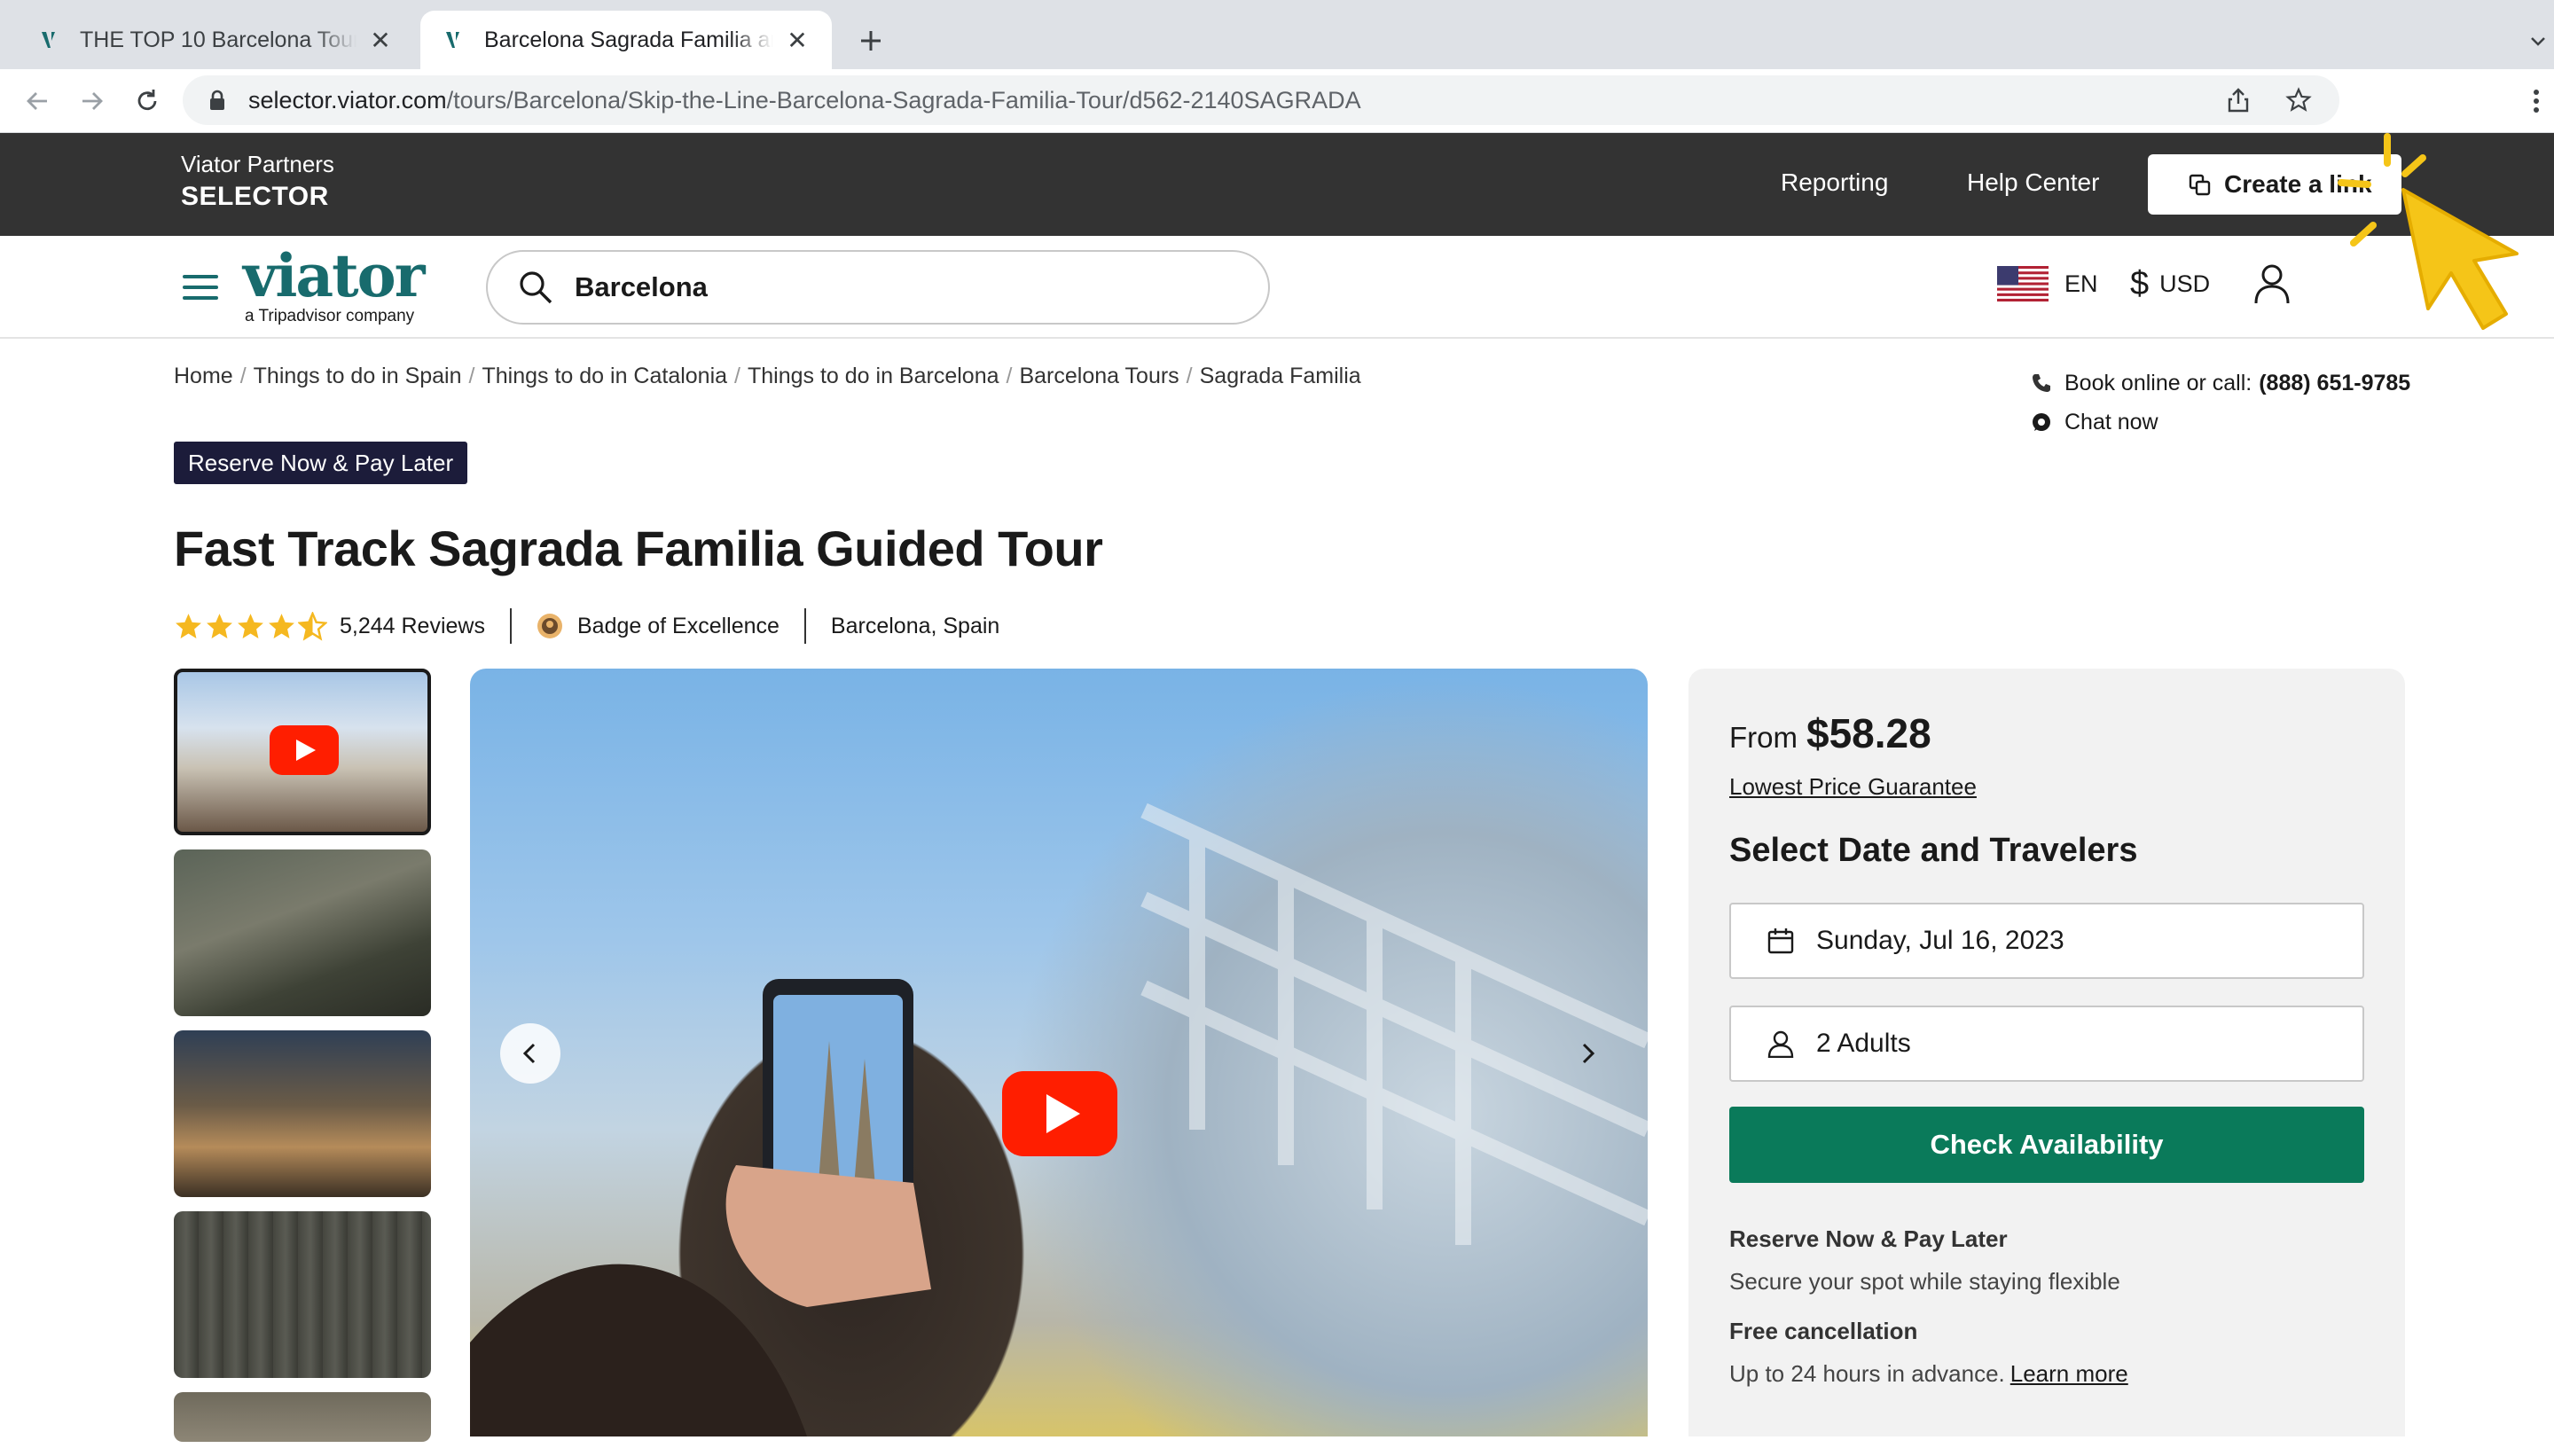  I want to click on language-selector: EN, so click(2047, 283).